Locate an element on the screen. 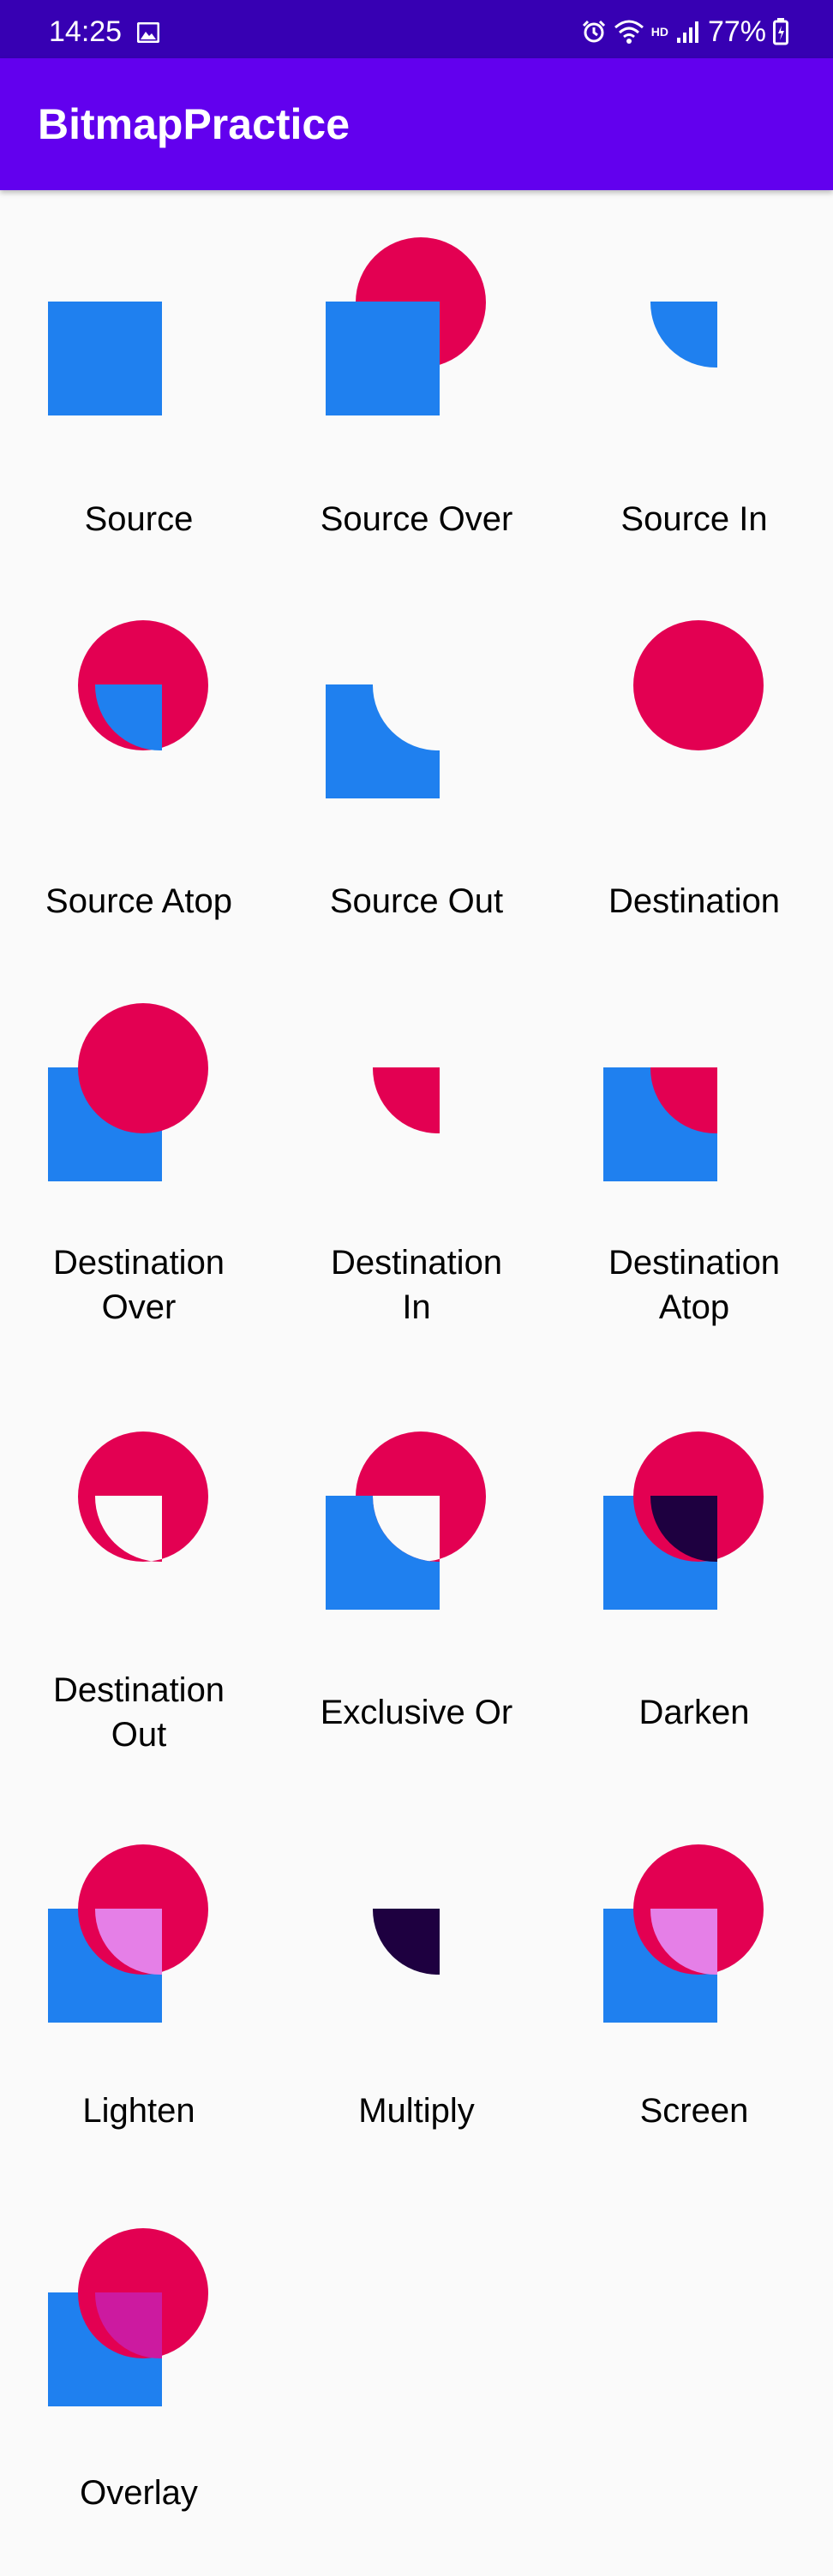 The height and width of the screenshot is (2576, 833). blend-mode-lighten: Lighten is located at coordinates (139, 1986).